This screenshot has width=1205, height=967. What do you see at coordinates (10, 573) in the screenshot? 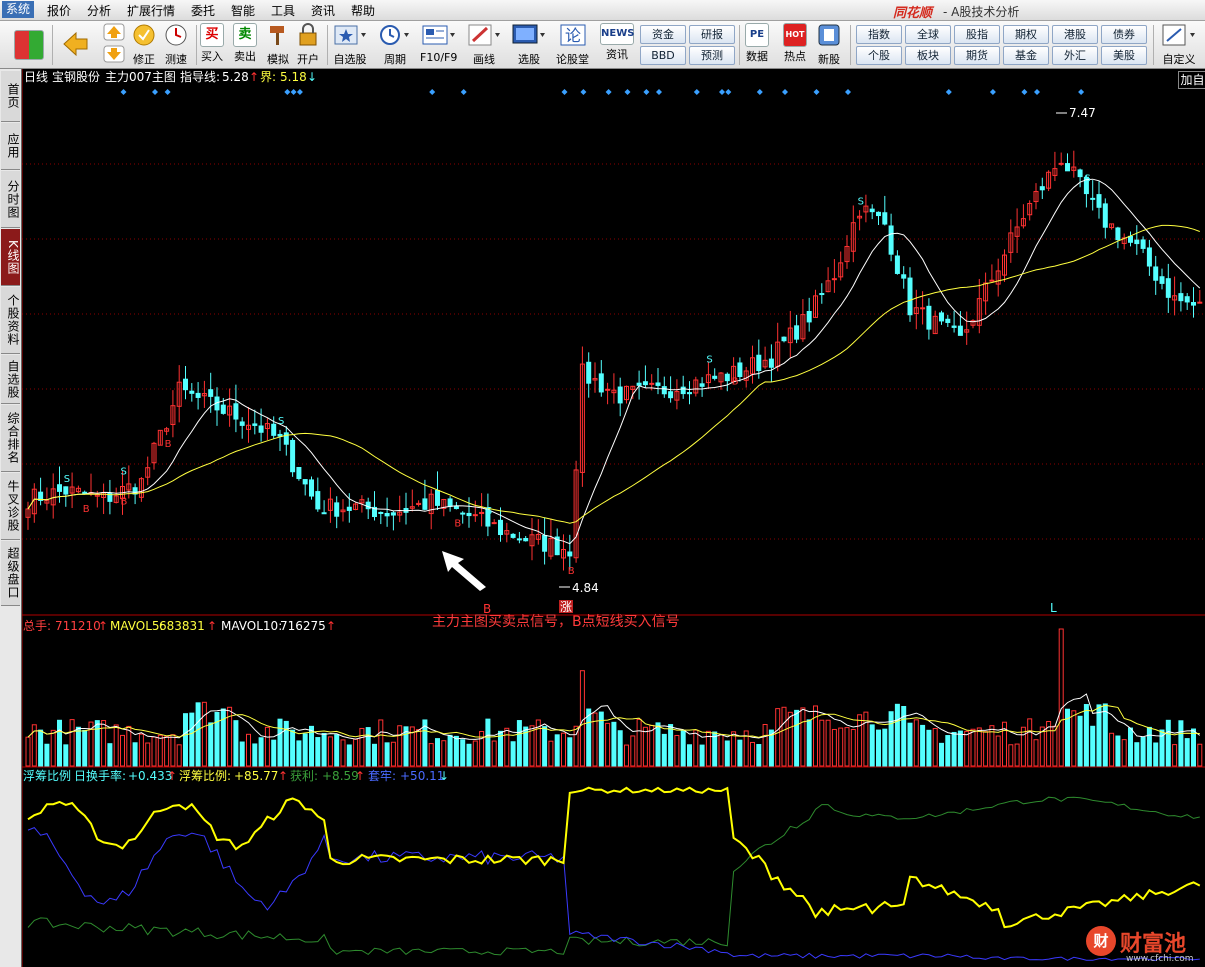
I see `tab-super-board: 超级盘口` at bounding box center [10, 573].